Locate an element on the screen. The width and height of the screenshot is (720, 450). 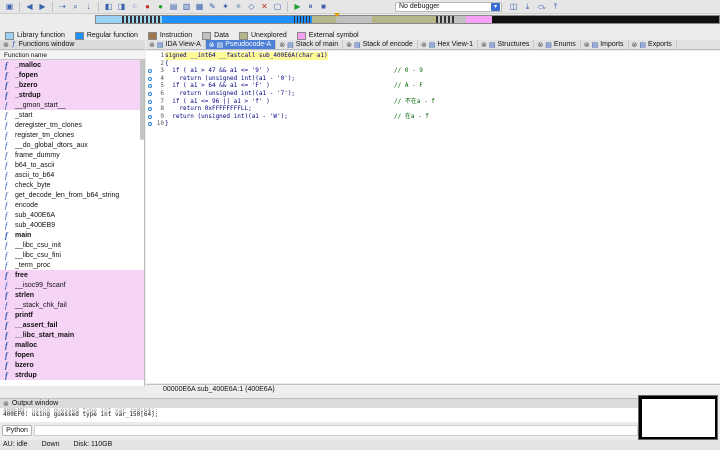
function-list-item: f strlen is located at coordinates (72, 295).